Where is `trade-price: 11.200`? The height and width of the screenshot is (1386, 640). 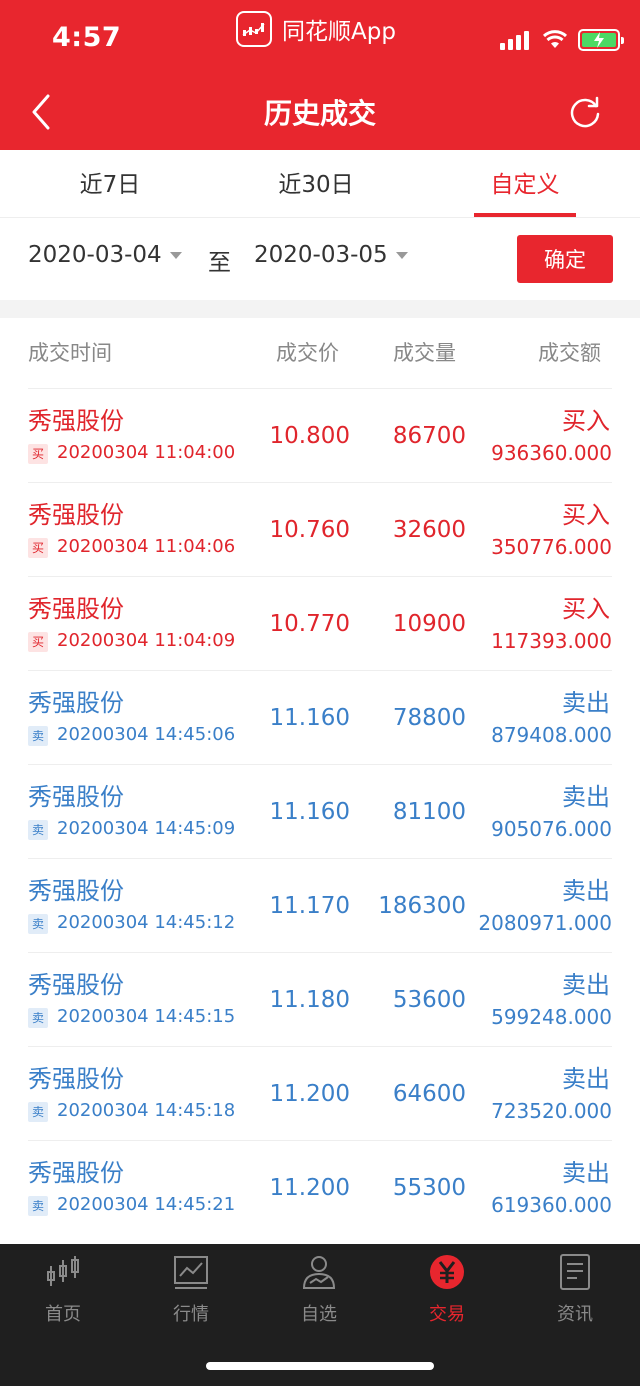 trade-price: 11.200 is located at coordinates (309, 1188).